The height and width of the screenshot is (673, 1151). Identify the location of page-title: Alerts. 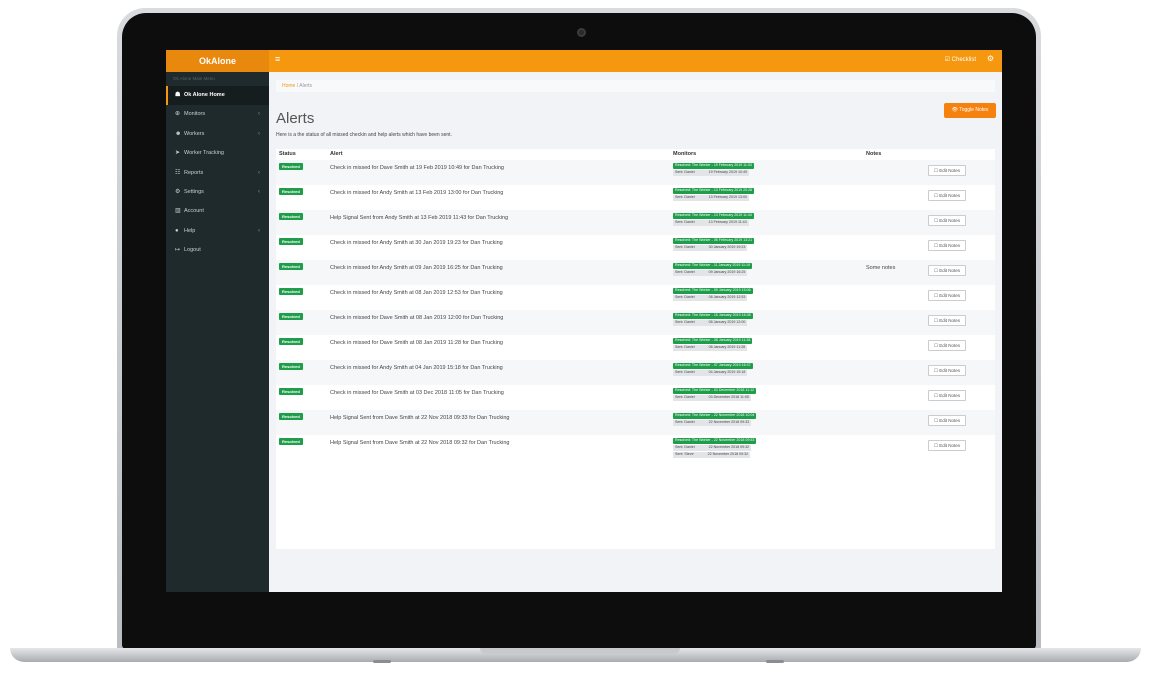
(295, 118).